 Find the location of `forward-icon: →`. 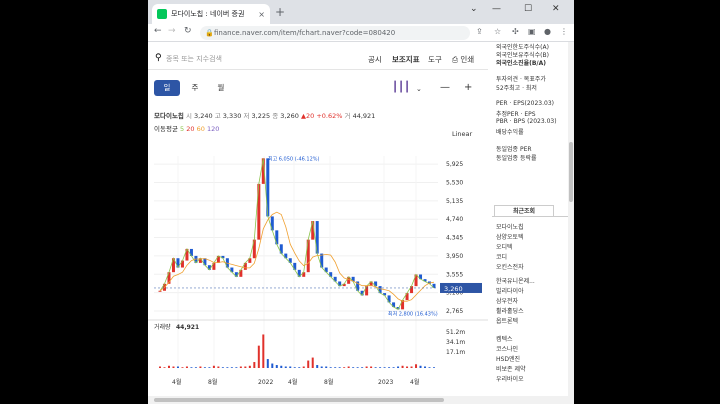

forward-icon: → is located at coordinates (172, 31).